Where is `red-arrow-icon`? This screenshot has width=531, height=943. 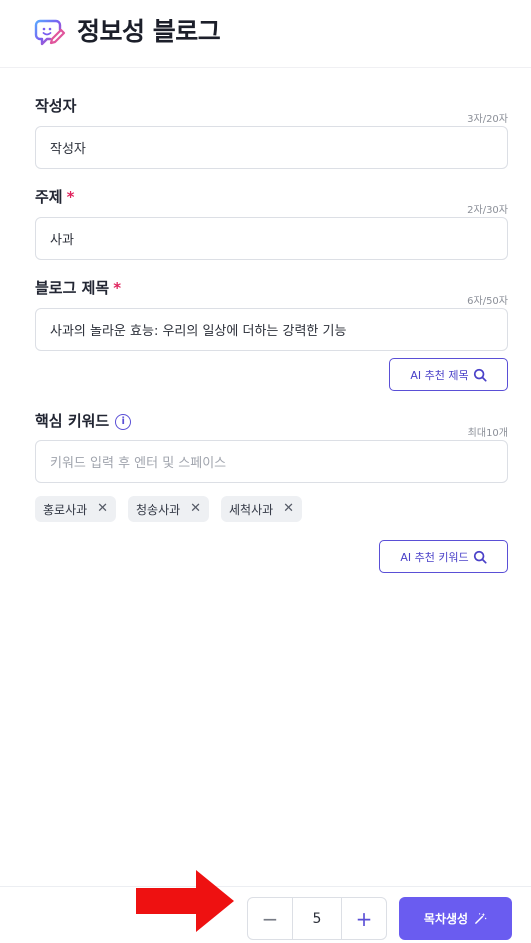 red-arrow-icon is located at coordinates (185, 901).